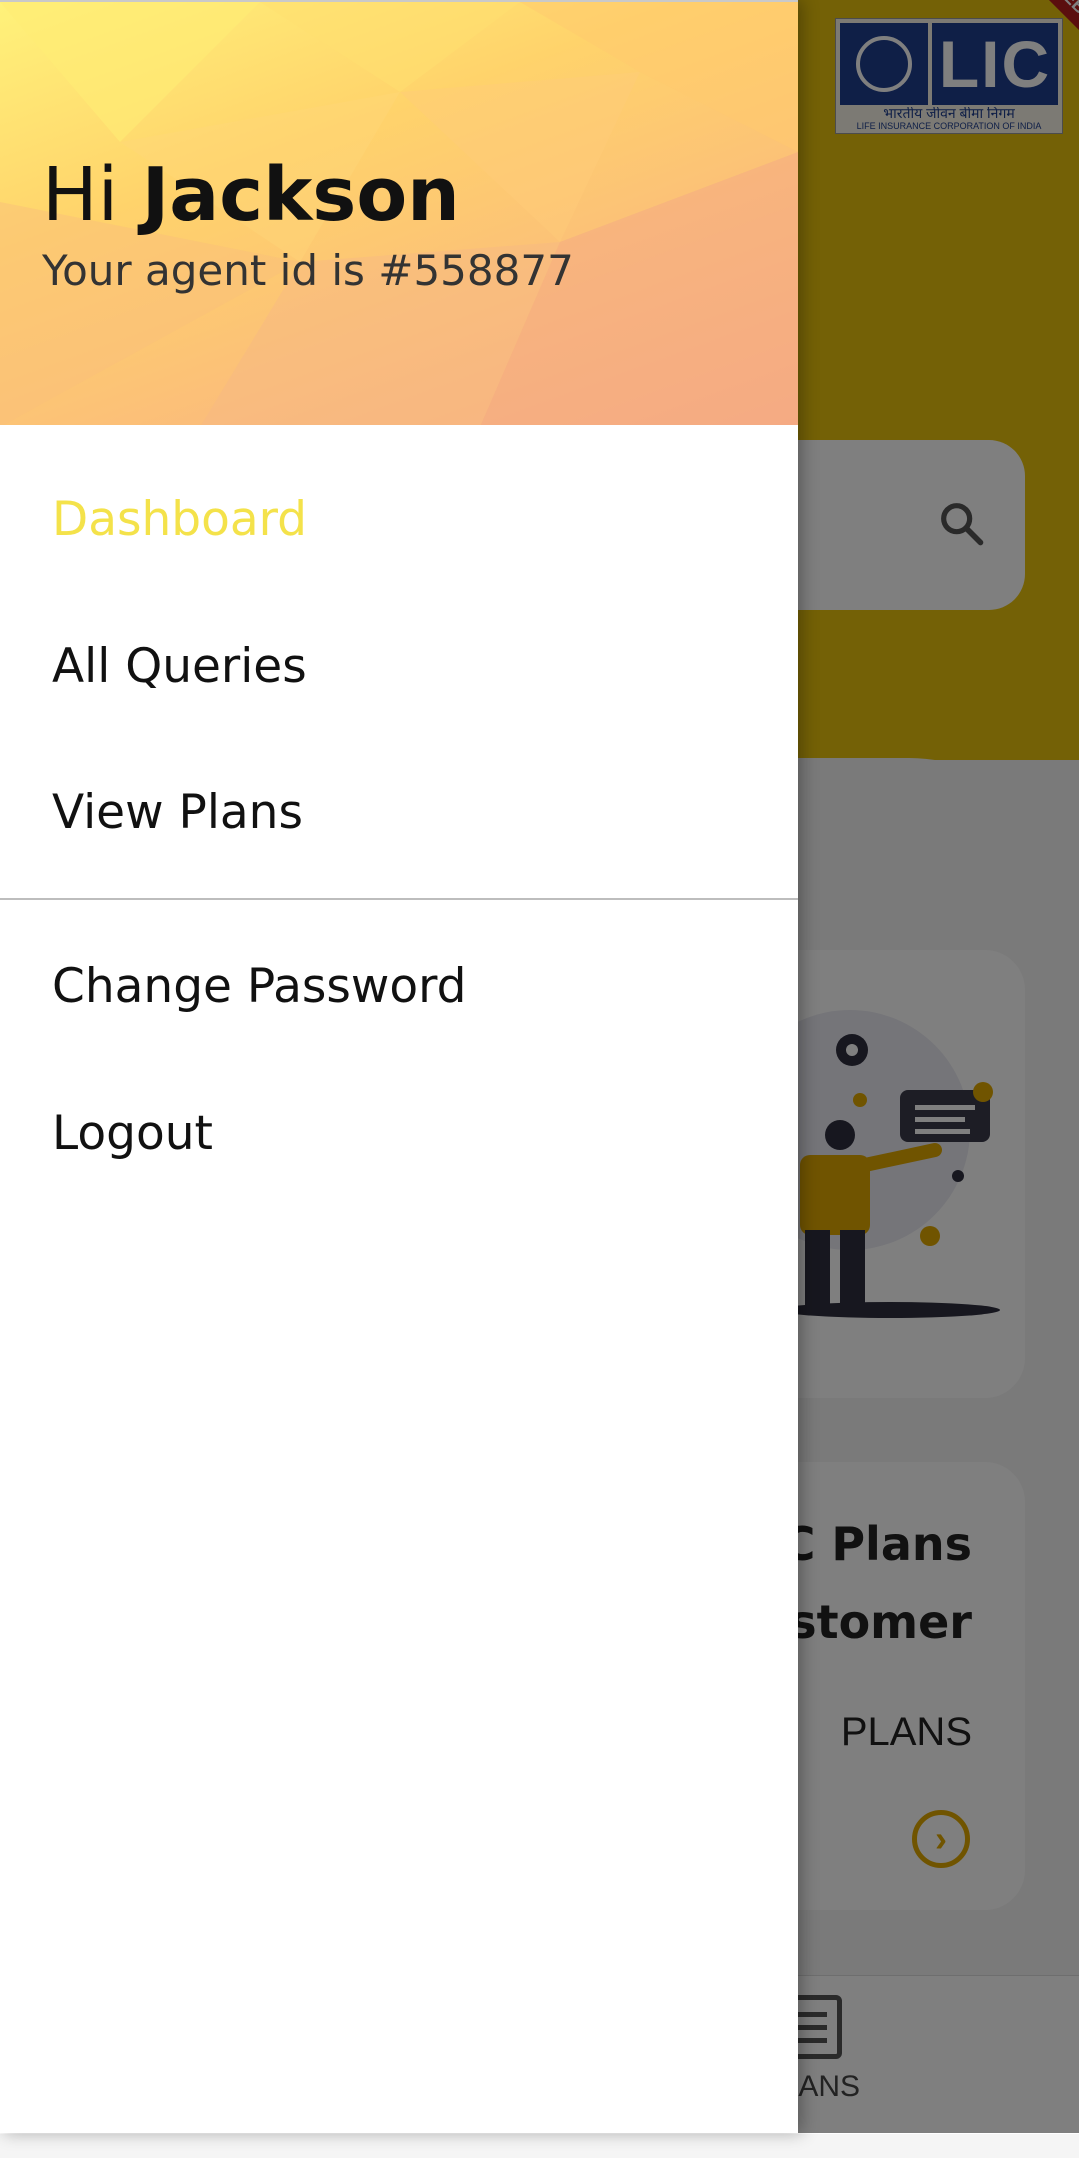  I want to click on menu-item-change-password: Change Password, so click(259, 987).